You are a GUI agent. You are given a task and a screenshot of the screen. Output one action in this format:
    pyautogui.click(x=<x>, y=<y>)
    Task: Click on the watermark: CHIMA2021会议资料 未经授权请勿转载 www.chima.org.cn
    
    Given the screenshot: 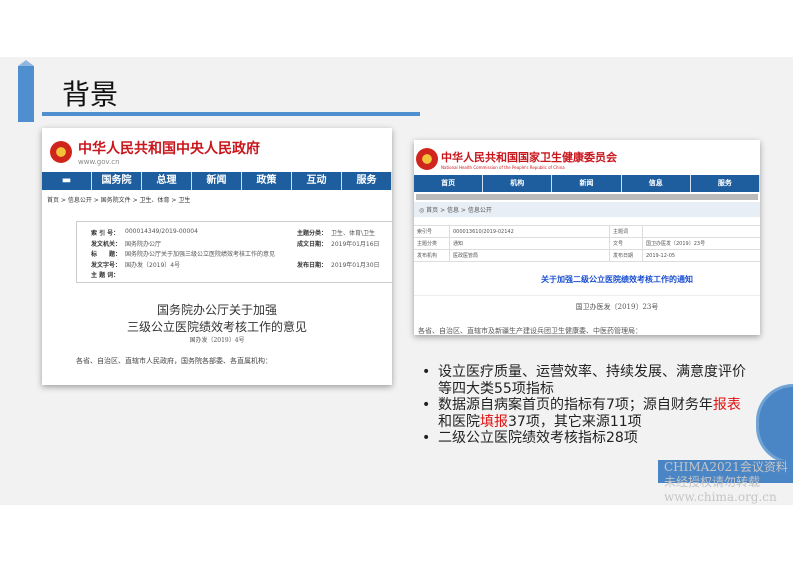 What is the action you would take?
    pyautogui.click(x=726, y=482)
    